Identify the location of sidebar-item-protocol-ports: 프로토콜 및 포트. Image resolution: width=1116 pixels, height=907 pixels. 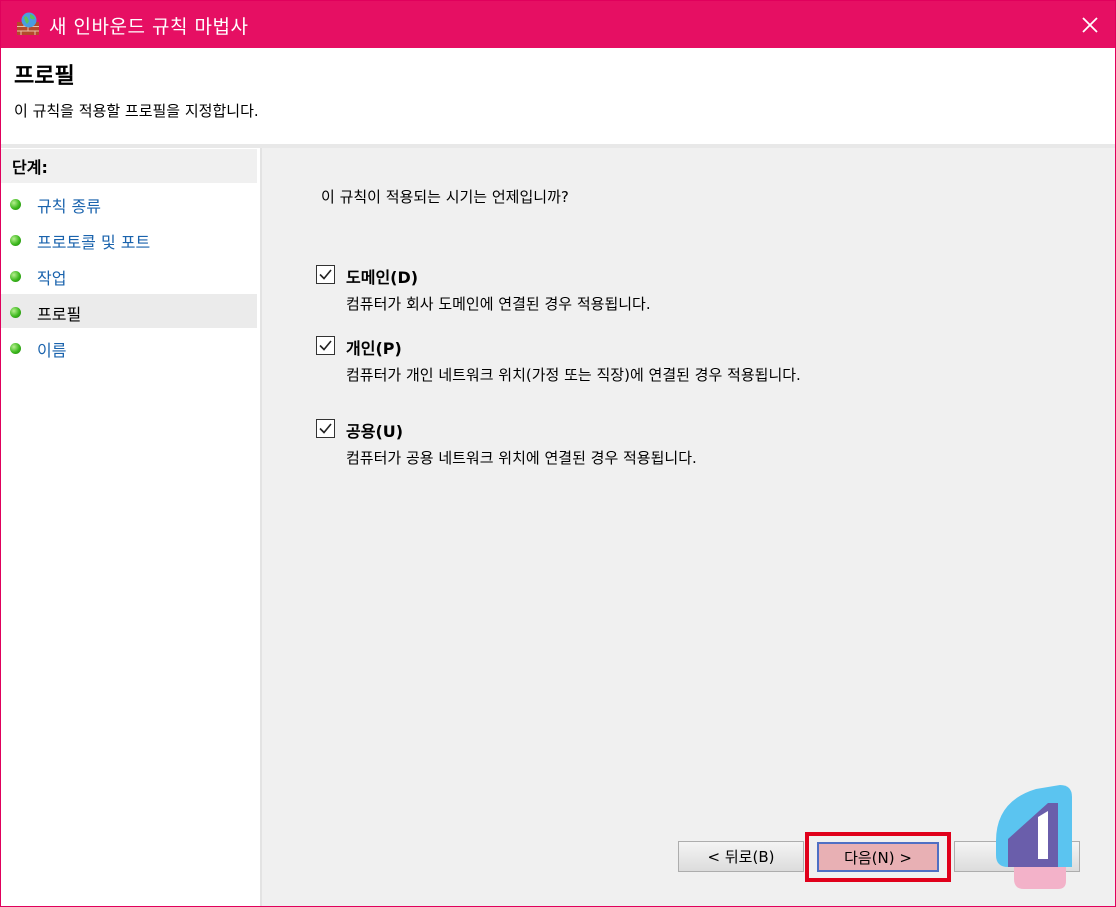
(129, 239).